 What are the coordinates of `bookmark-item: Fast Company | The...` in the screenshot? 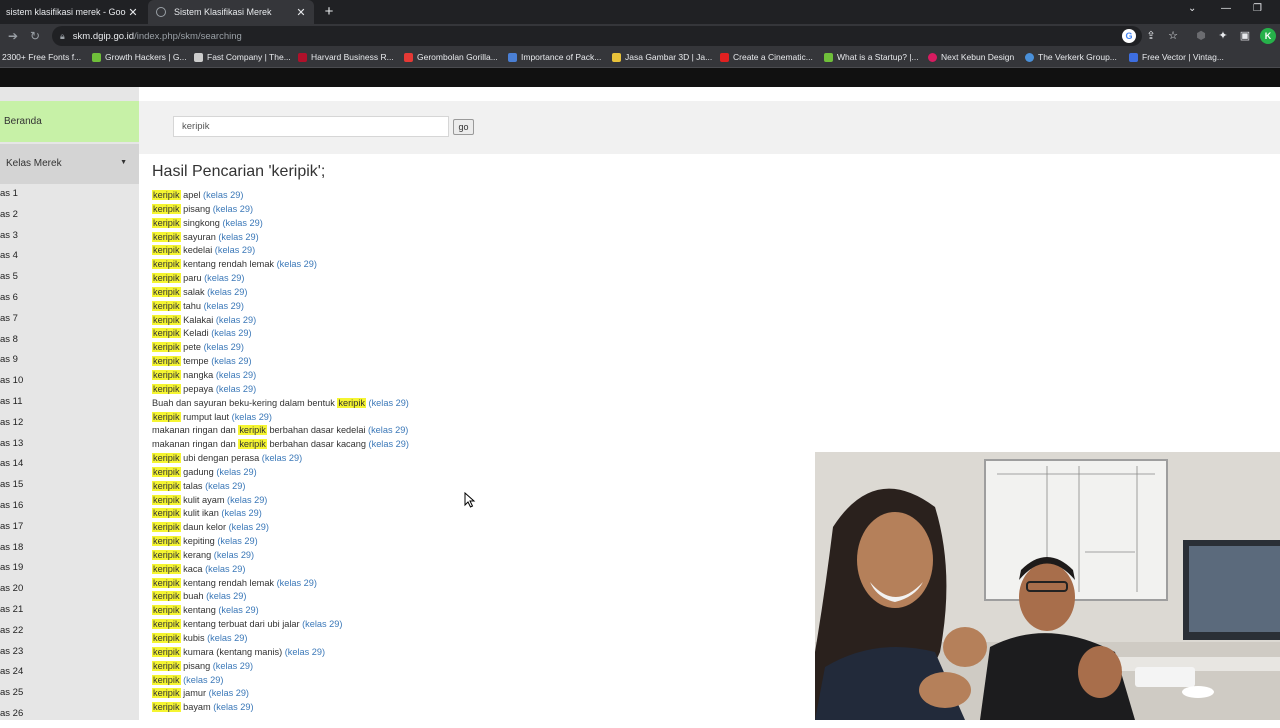 It's located at (242, 57).